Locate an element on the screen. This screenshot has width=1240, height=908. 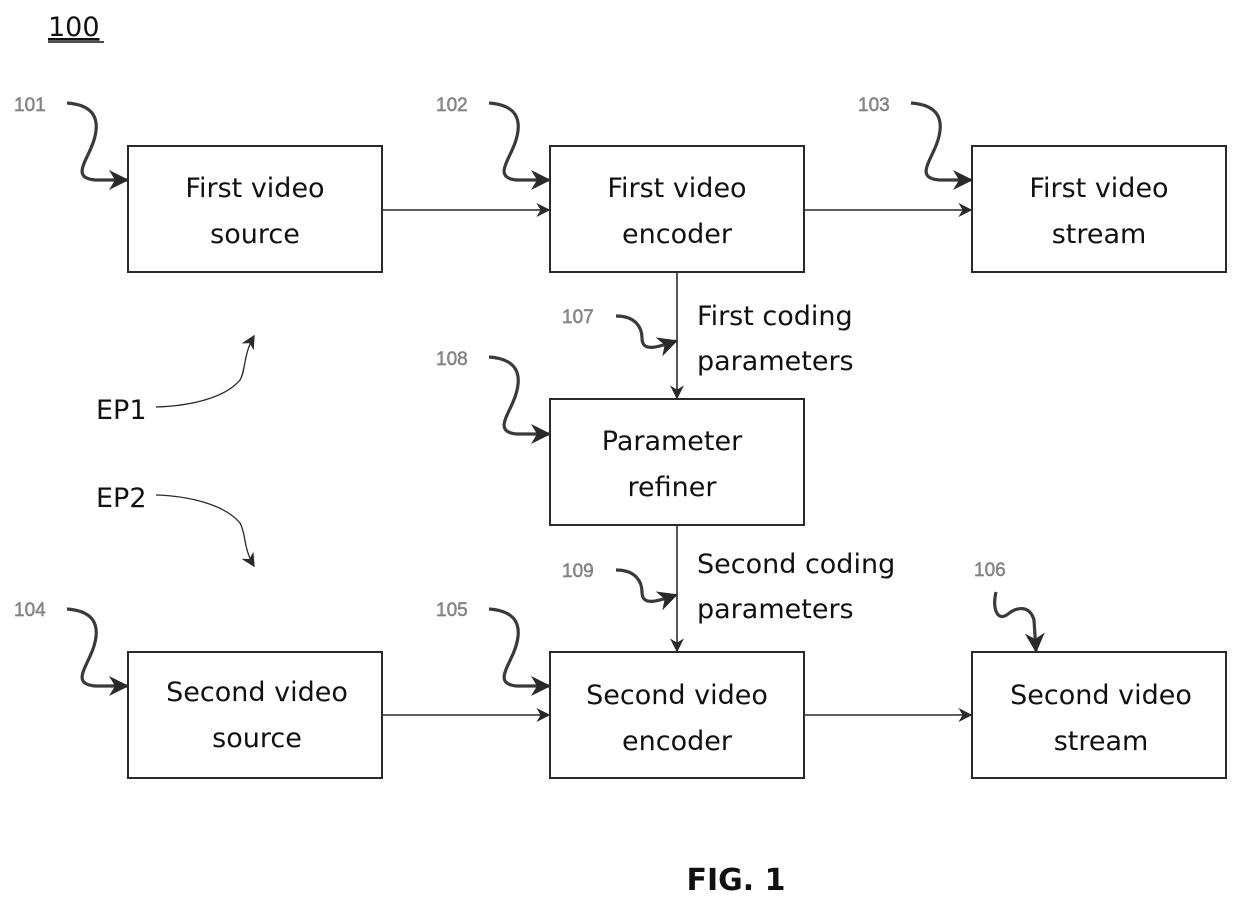
parameter-refiner-box is located at coordinates (677, 462).